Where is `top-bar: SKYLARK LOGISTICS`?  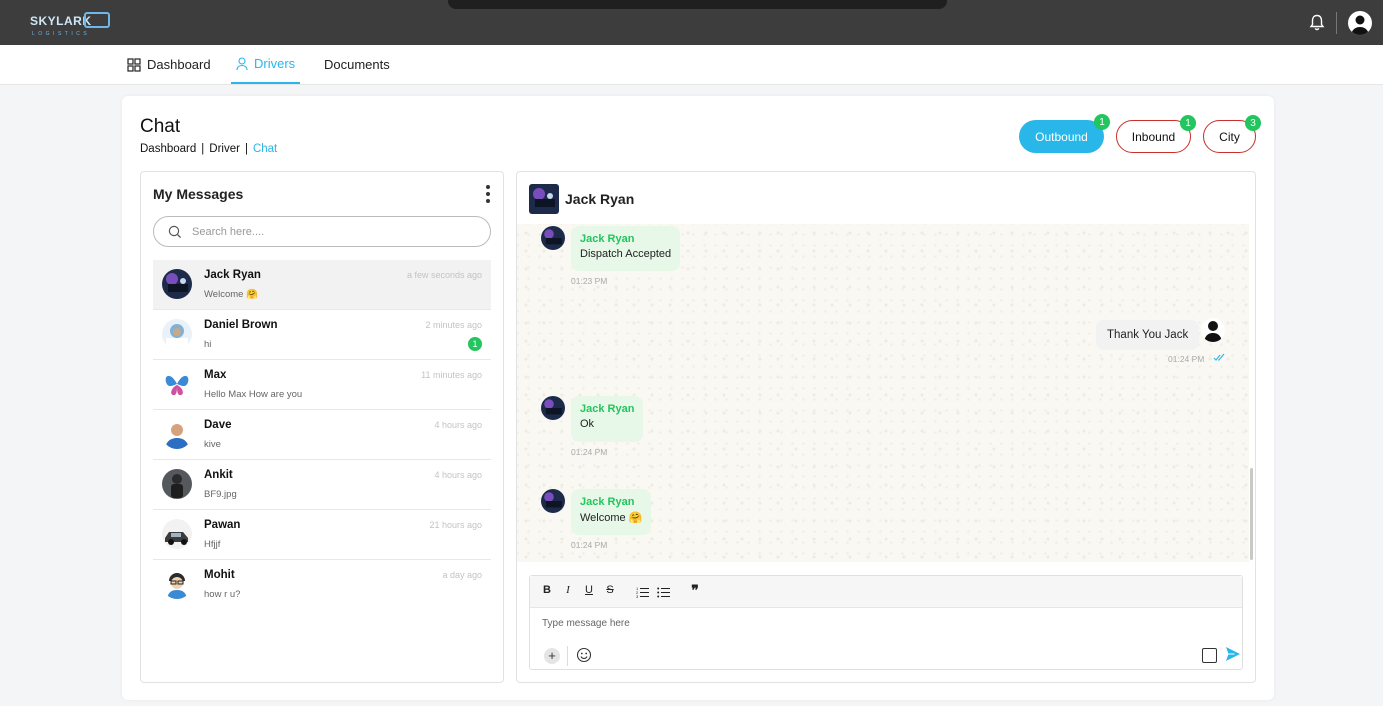
top-bar: SKYLARK LOGISTICS is located at coordinates (691, 22).